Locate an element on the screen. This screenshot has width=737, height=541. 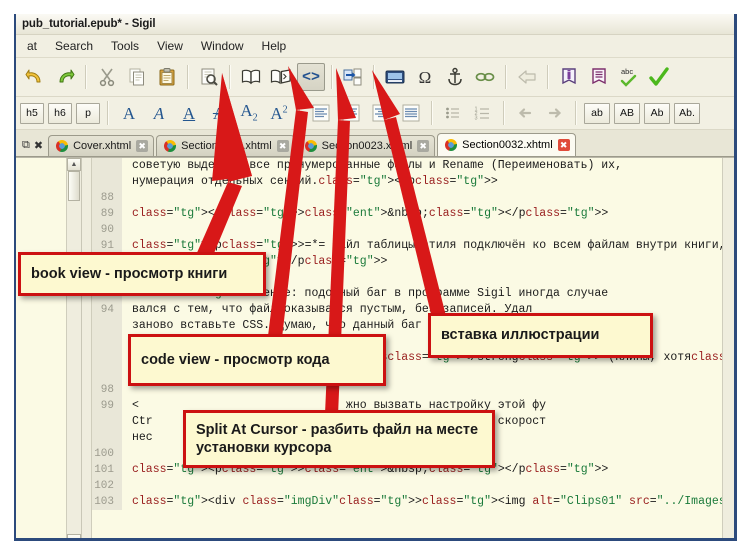
restore-icon: ⧉ is located at coordinates (26, 145).